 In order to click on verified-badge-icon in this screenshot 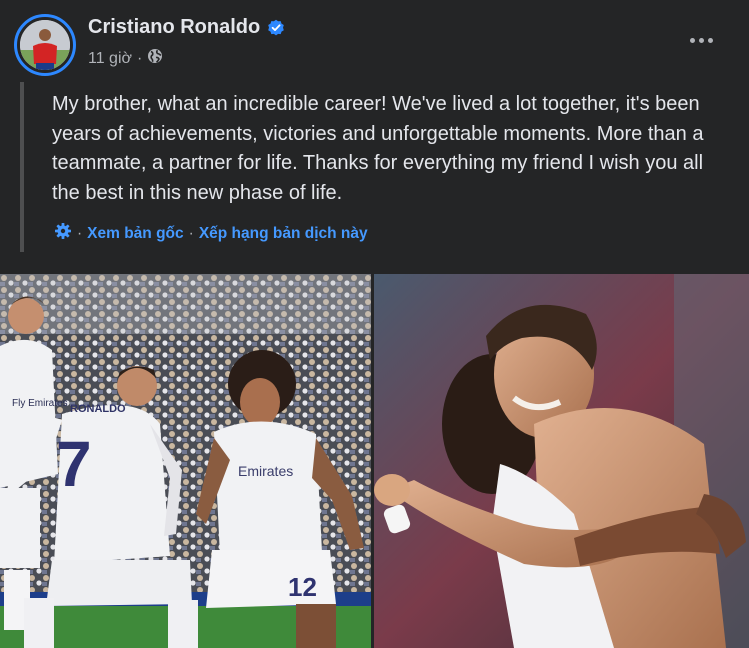, I will do `click(276, 28)`.